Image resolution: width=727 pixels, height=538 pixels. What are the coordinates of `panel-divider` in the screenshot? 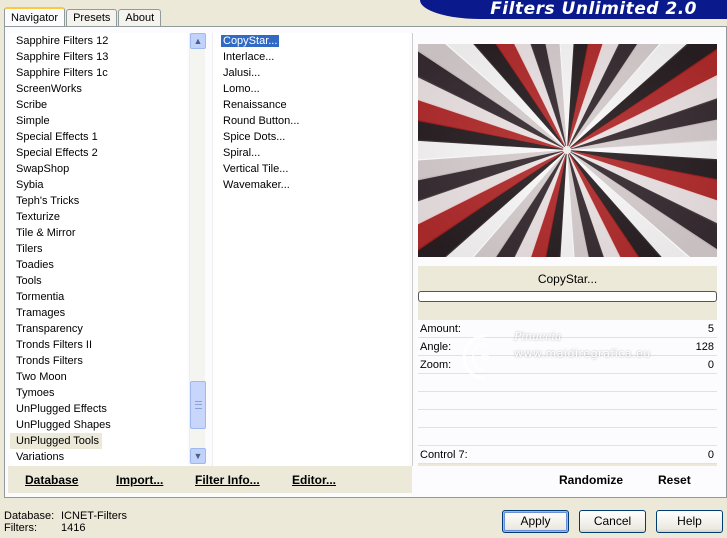 It's located at (412, 249).